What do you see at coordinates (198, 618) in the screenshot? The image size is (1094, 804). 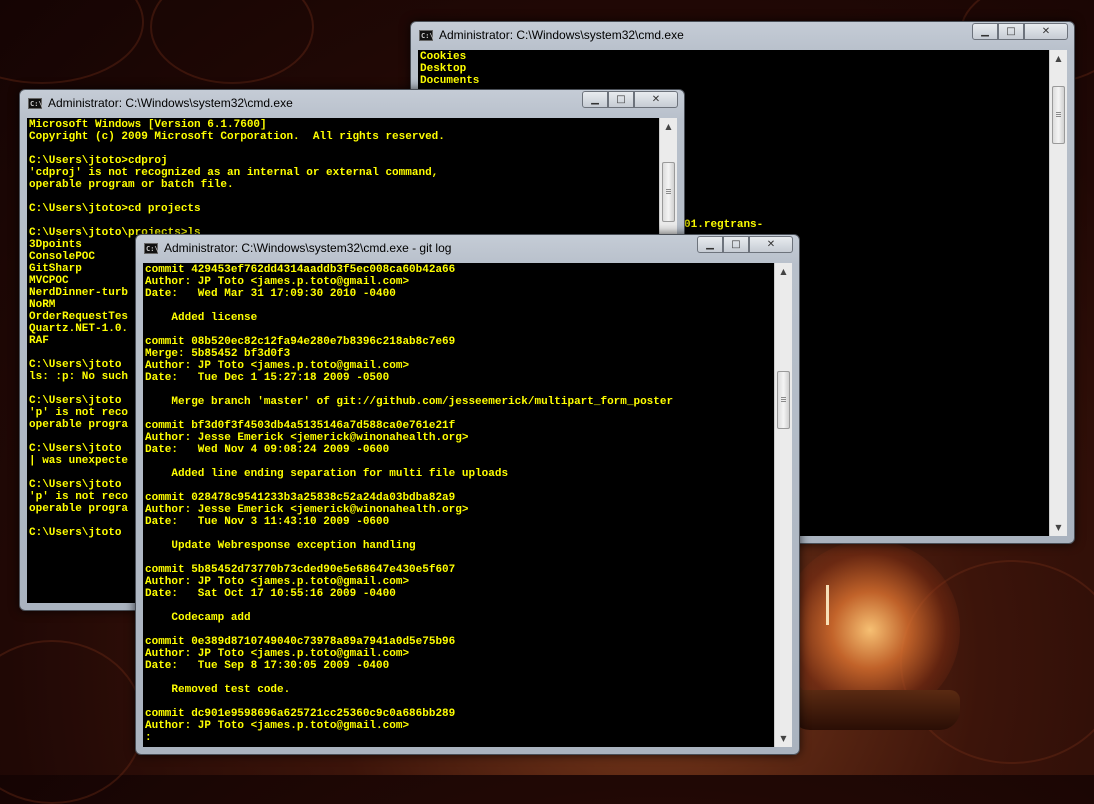 I see `console-line: Codecamp add` at bounding box center [198, 618].